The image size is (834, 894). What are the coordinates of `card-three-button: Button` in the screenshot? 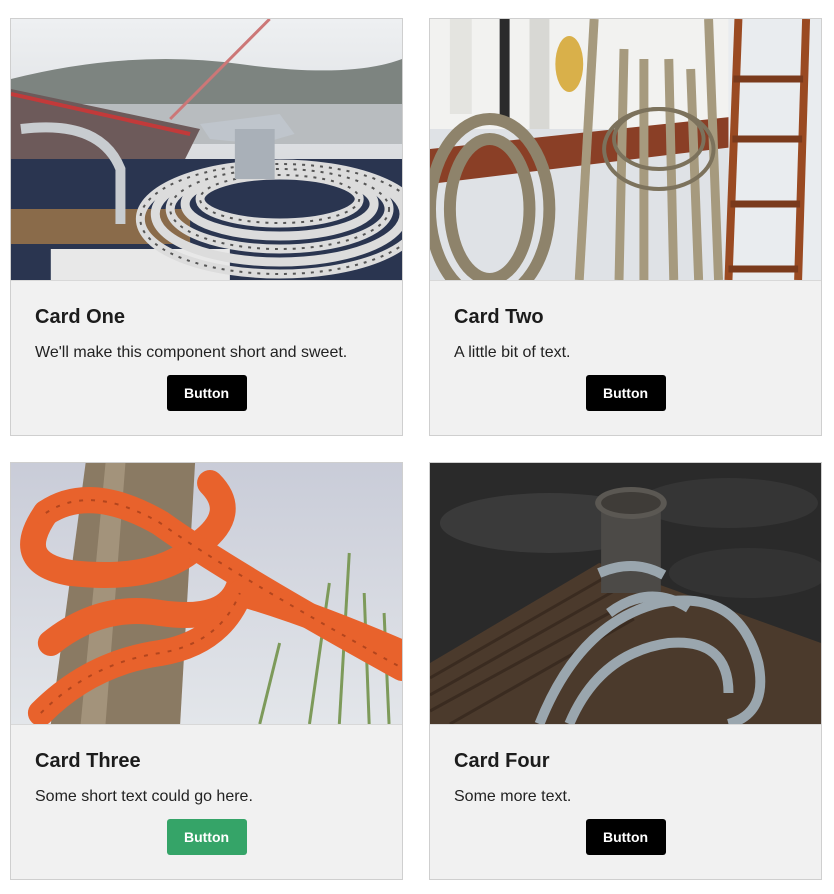 It's located at (206, 837).